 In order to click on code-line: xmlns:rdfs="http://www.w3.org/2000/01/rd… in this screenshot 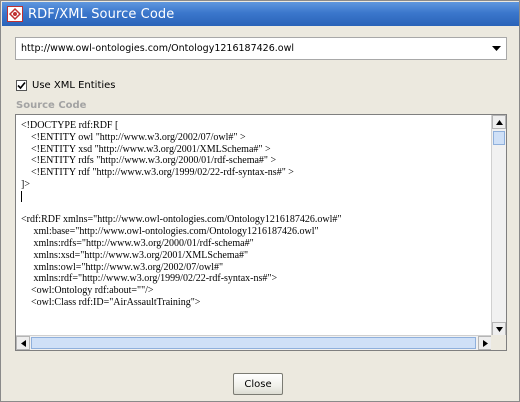, I will do `click(137, 243)`.